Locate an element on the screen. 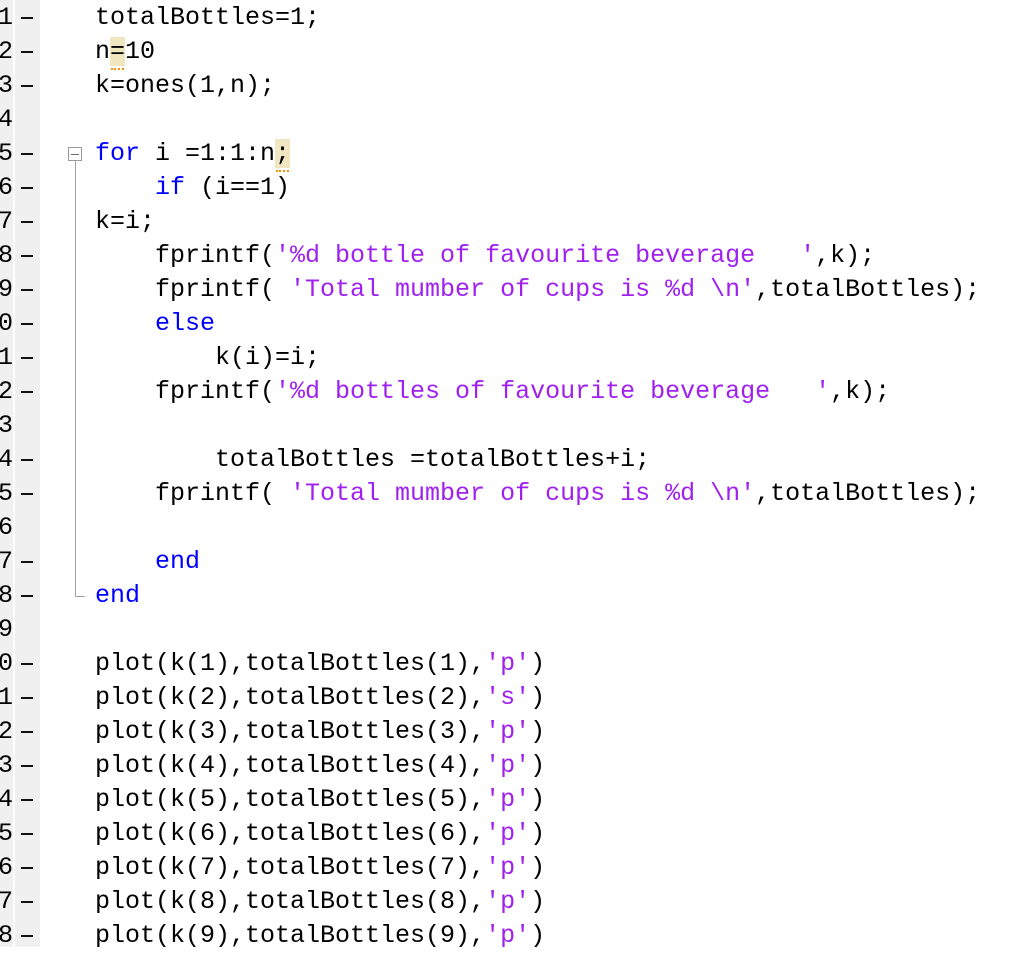 Image resolution: width=1024 pixels, height=953 pixels. code-line: 21 plot(k(2),totalBottles(2),'s') is located at coordinates (512, 698).